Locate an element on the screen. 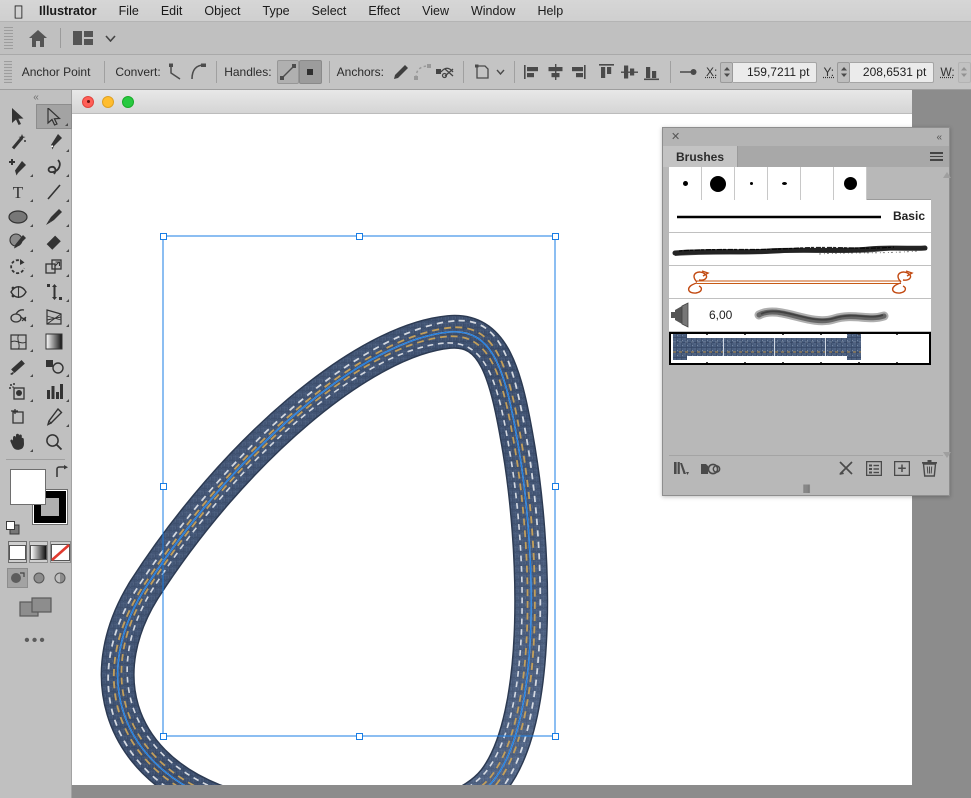  isolate-object-button is located at coordinates (482, 72).